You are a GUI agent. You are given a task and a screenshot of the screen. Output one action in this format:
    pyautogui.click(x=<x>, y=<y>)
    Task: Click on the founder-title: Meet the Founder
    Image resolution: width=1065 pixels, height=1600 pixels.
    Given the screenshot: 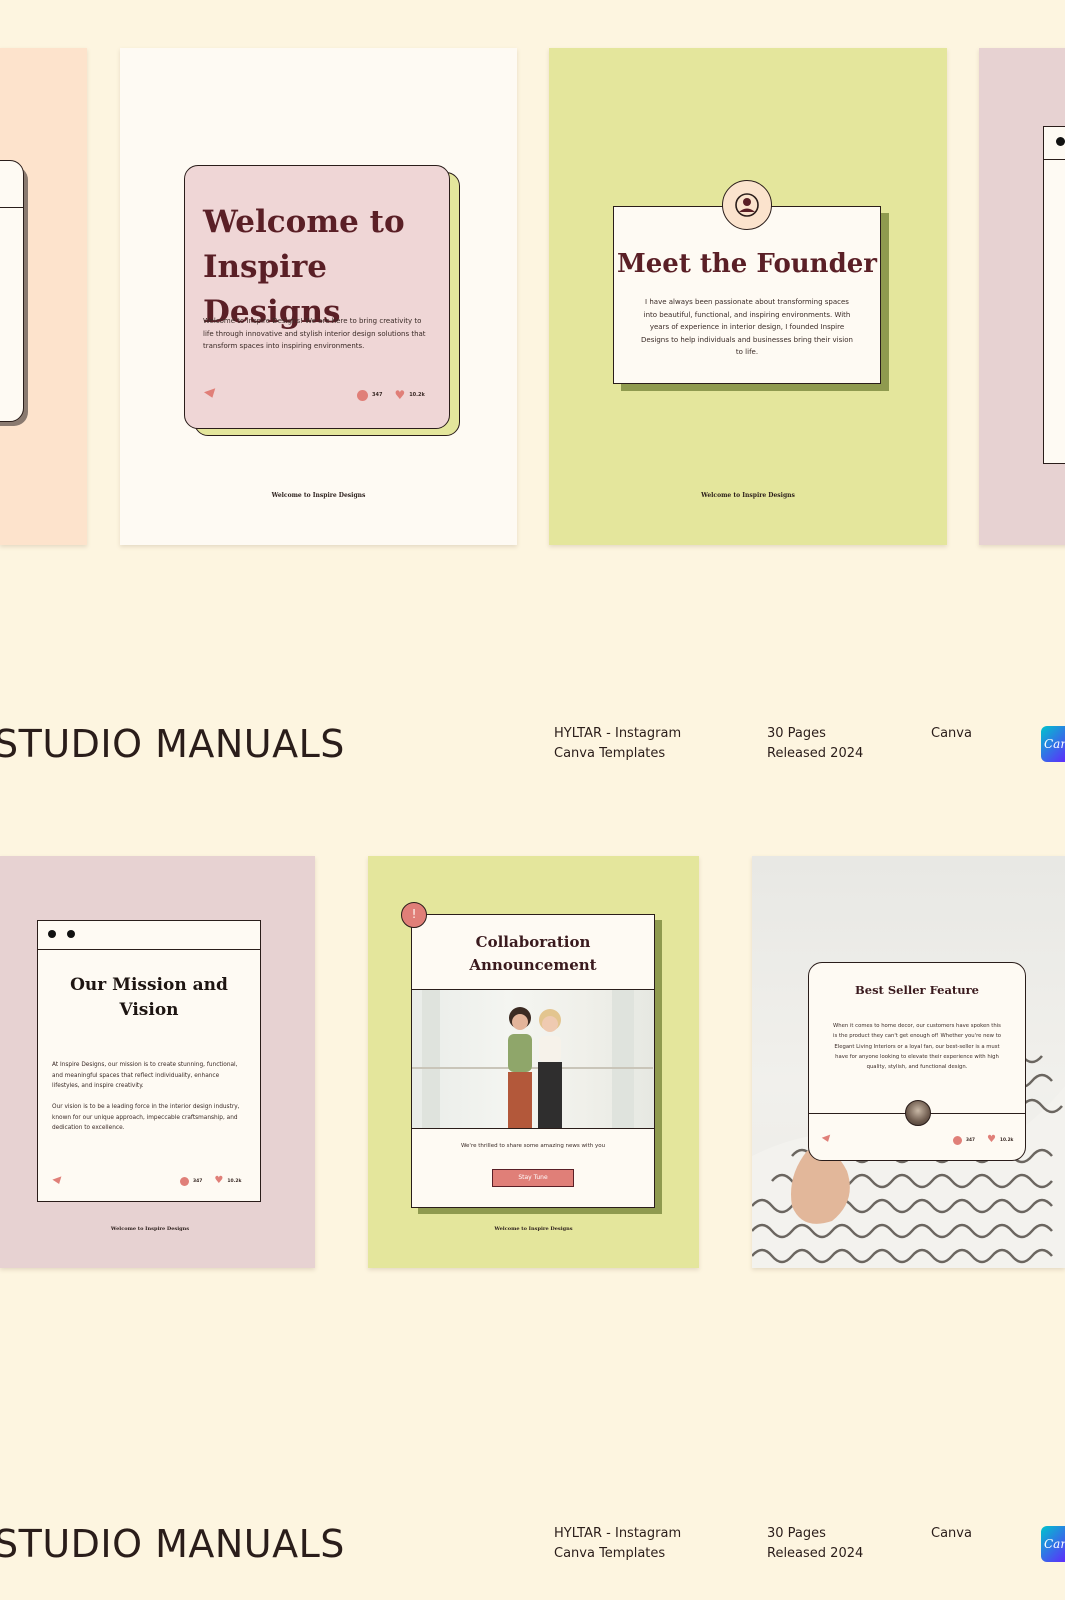 What is the action you would take?
    pyautogui.click(x=747, y=264)
    